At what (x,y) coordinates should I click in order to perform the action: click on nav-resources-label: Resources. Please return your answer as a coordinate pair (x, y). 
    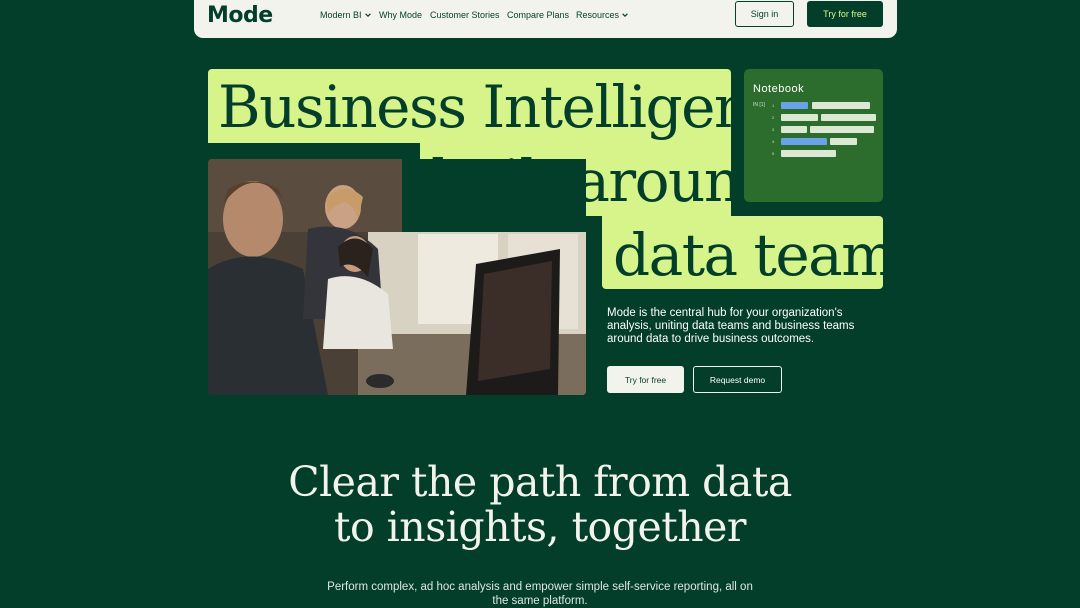
    Looking at the image, I should click on (598, 15).